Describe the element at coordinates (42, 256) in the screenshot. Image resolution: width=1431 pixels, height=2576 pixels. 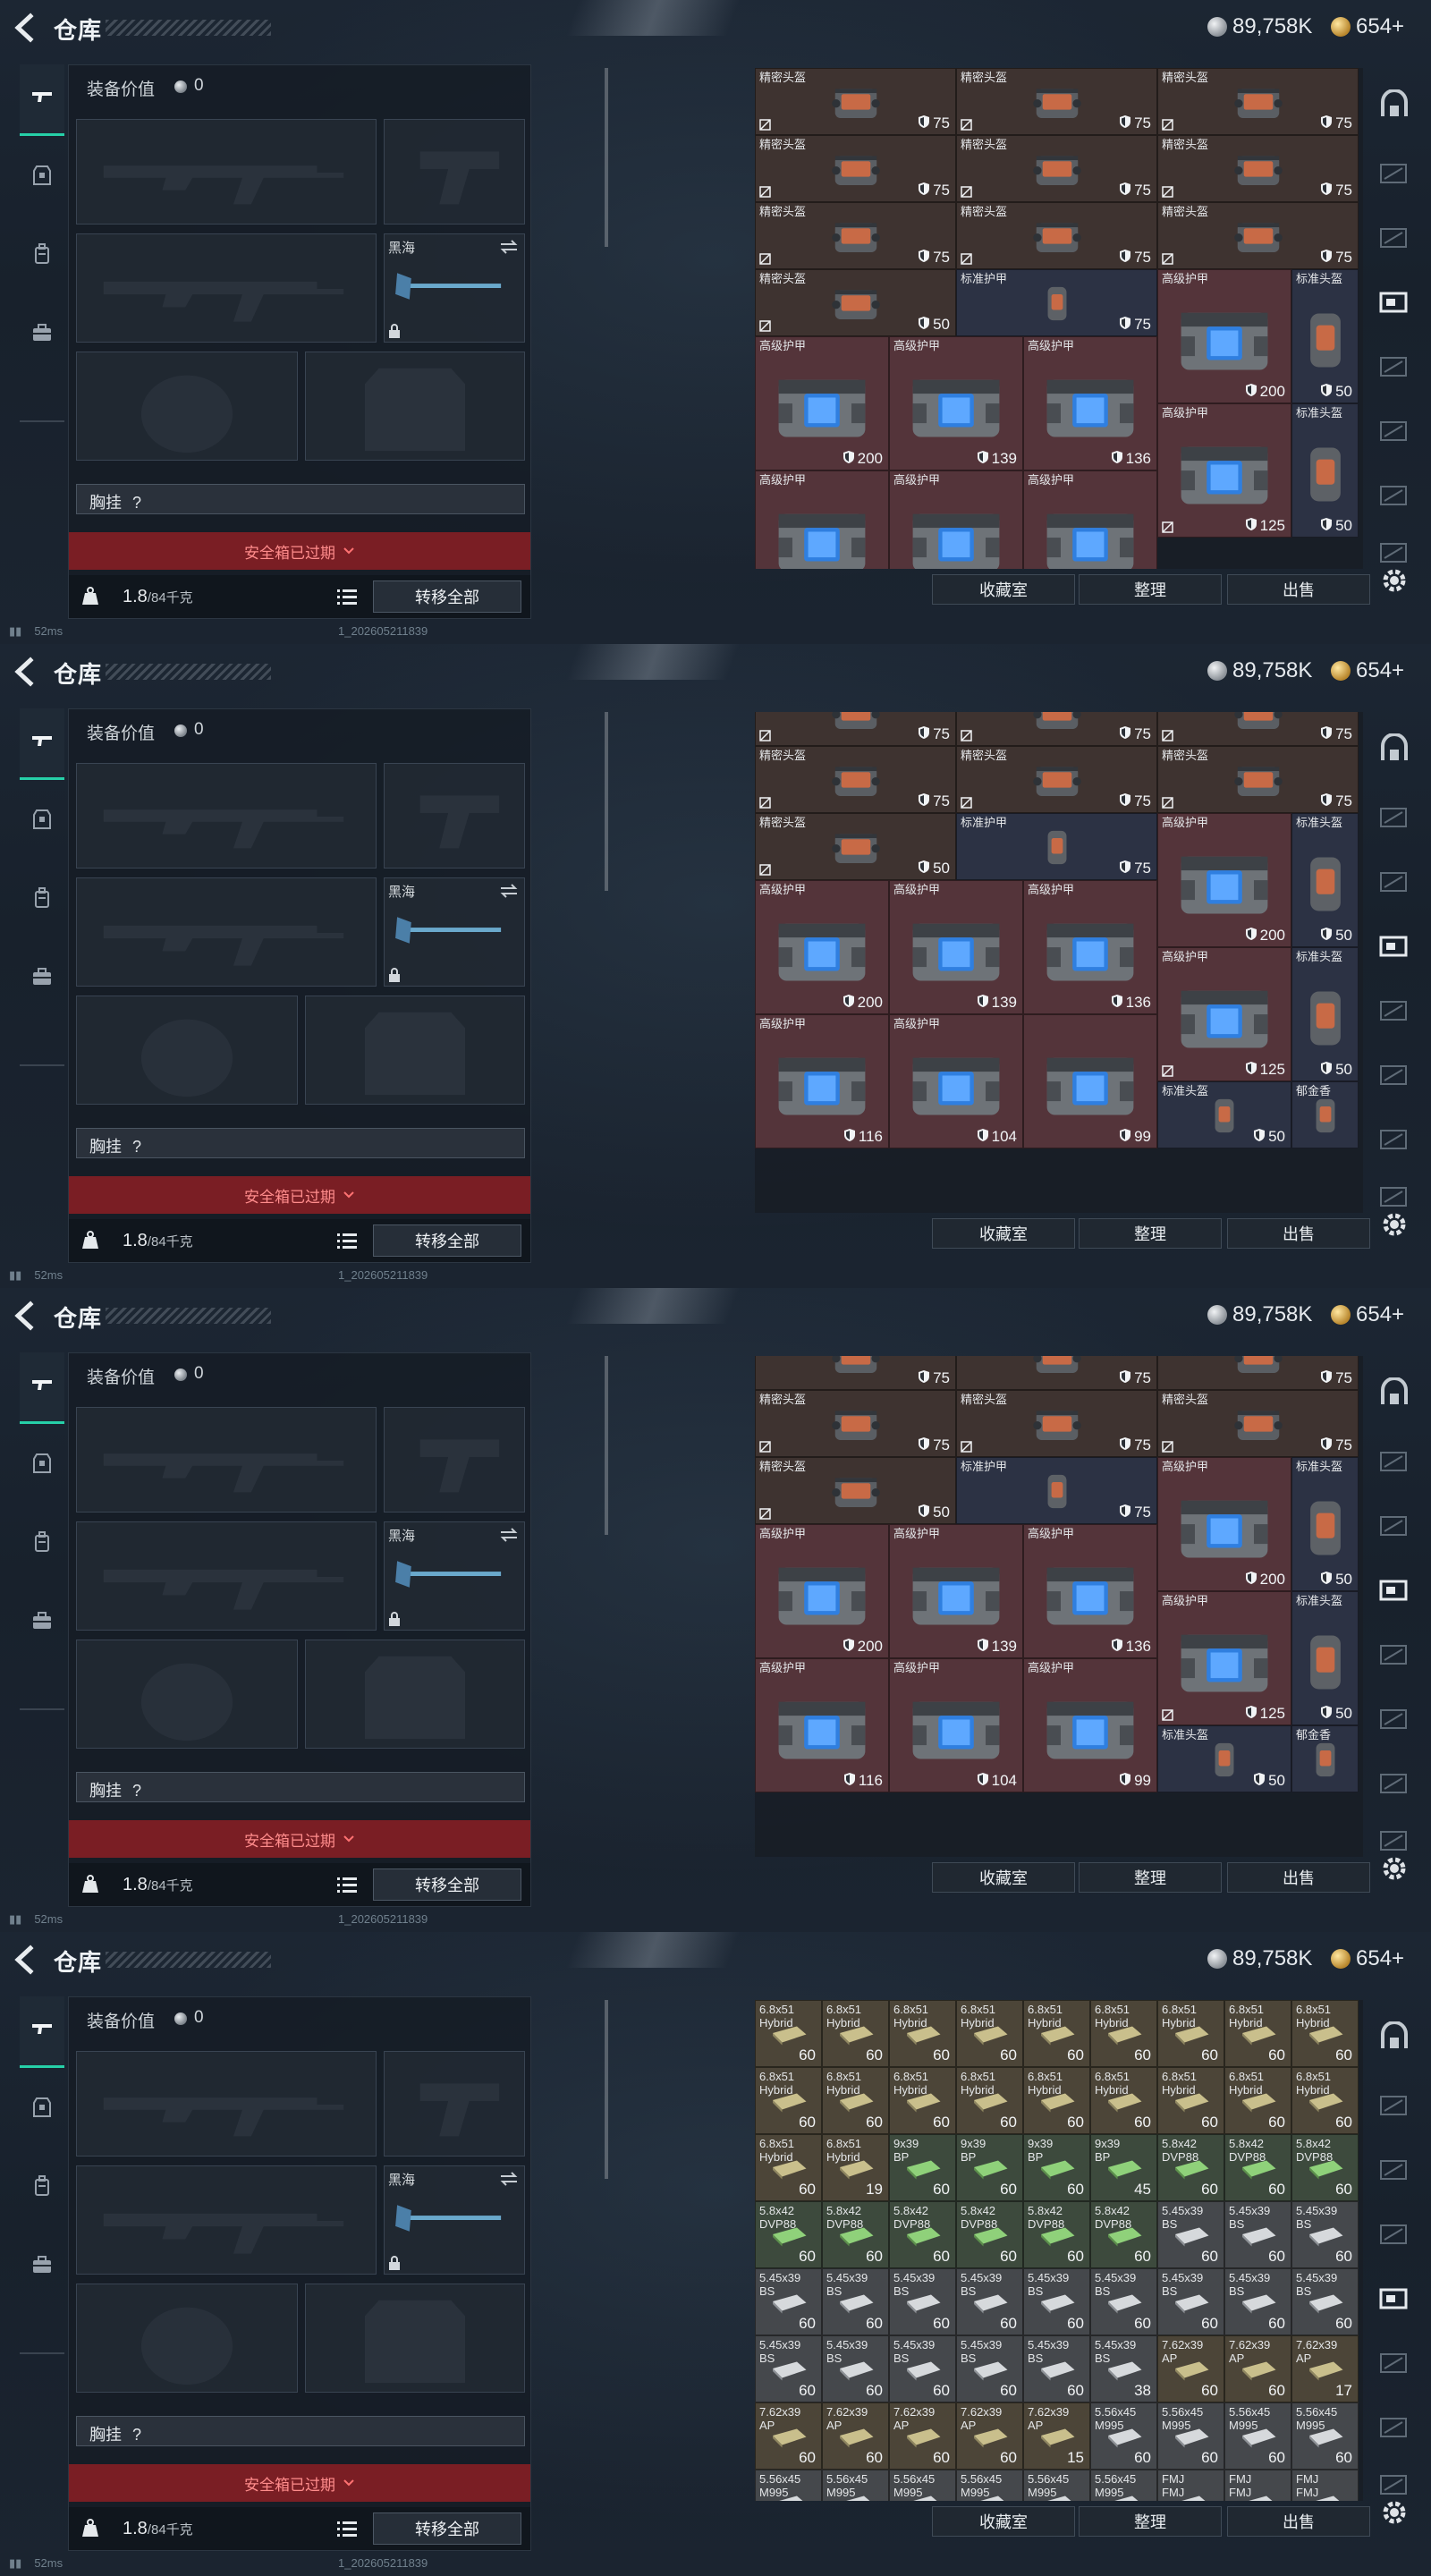
I see `tab-backpack` at that location.